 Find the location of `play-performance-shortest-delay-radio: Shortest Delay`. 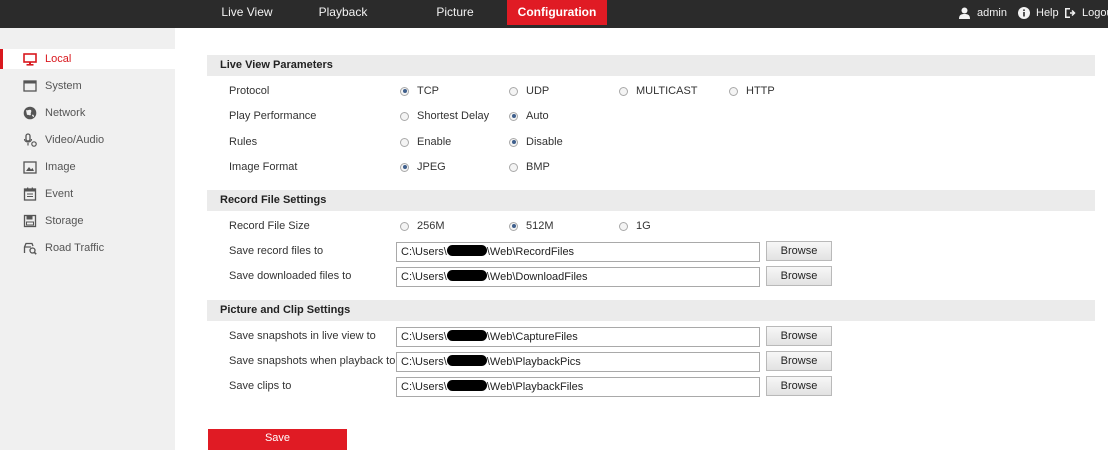

play-performance-shortest-delay-radio: Shortest Delay is located at coordinates (444, 116).